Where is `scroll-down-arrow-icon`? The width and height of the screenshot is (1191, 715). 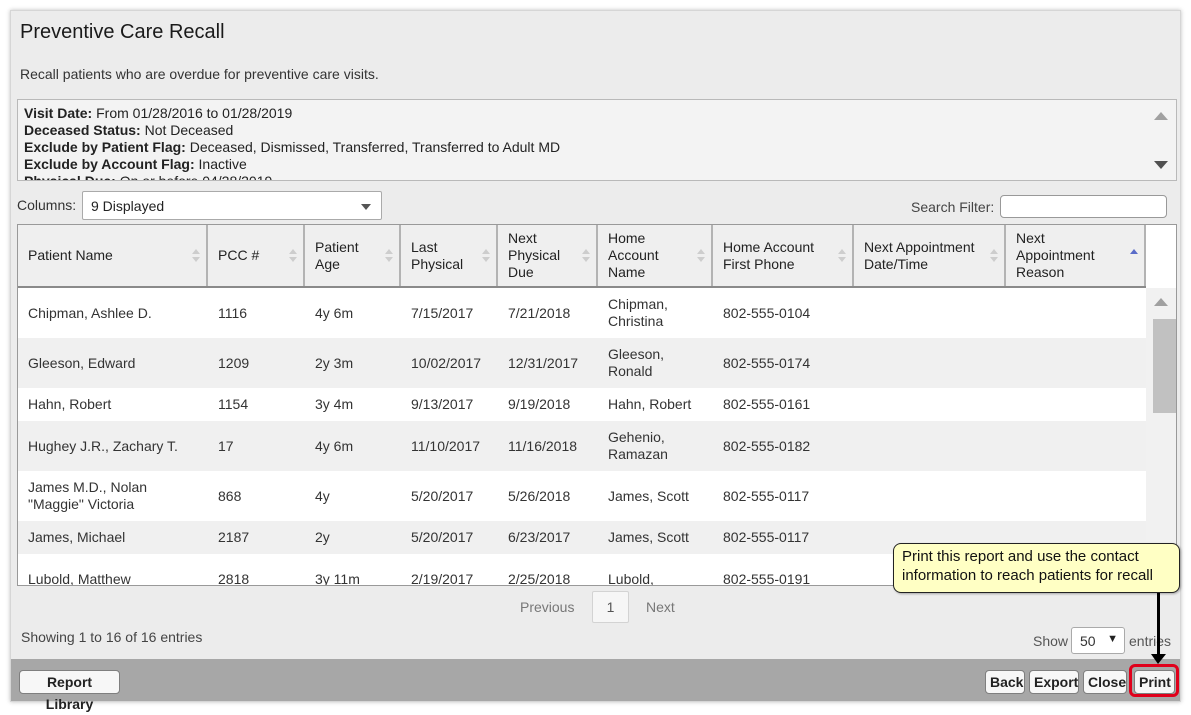
scroll-down-arrow-icon is located at coordinates (1161, 165).